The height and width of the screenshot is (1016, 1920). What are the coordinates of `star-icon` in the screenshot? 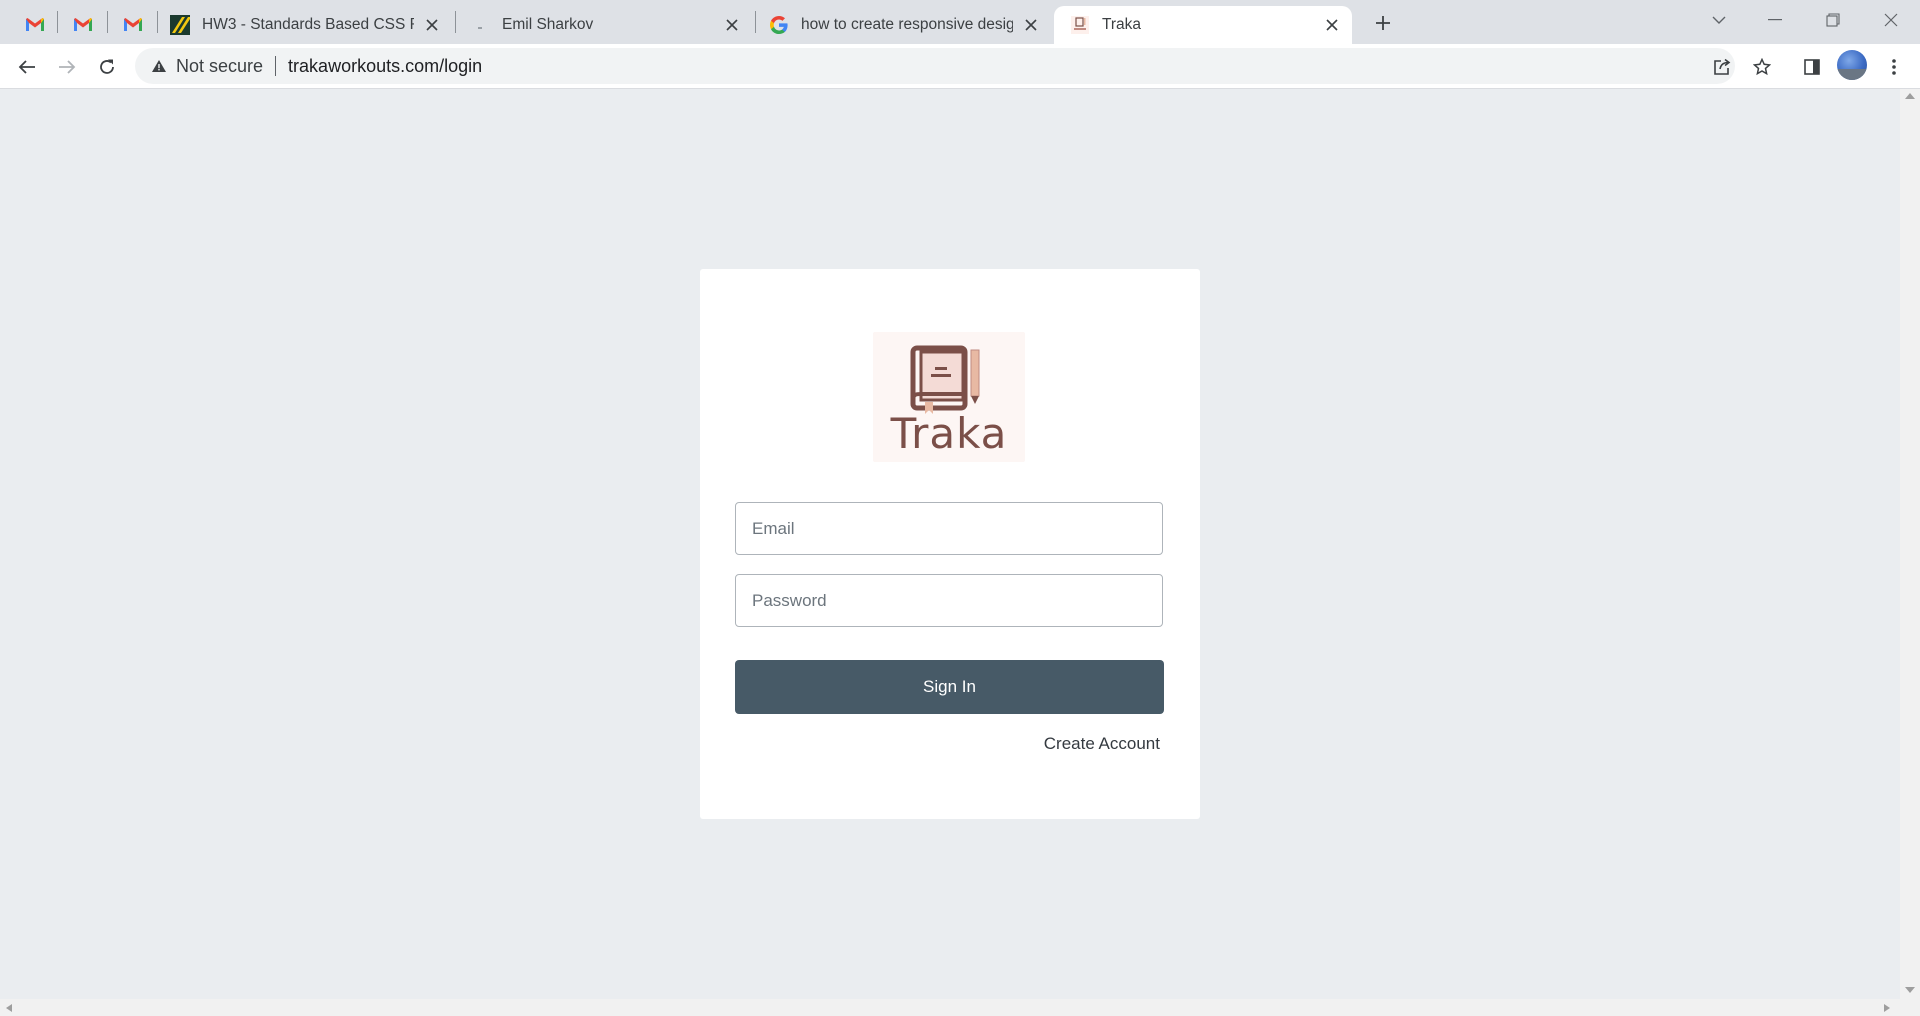 It's located at (1762, 67).